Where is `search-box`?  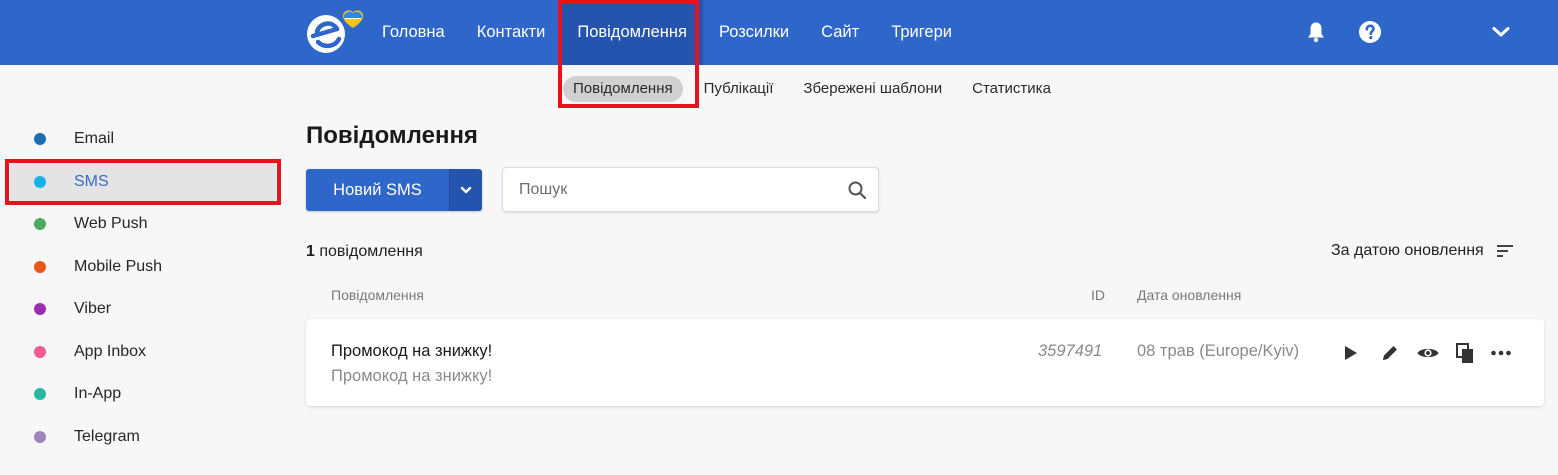 search-box is located at coordinates (690, 189).